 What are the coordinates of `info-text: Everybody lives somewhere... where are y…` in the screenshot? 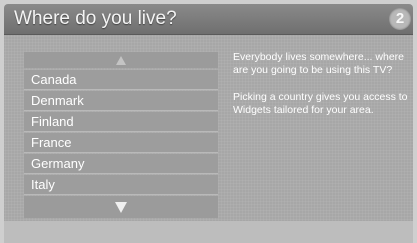 It's located at (321, 91).